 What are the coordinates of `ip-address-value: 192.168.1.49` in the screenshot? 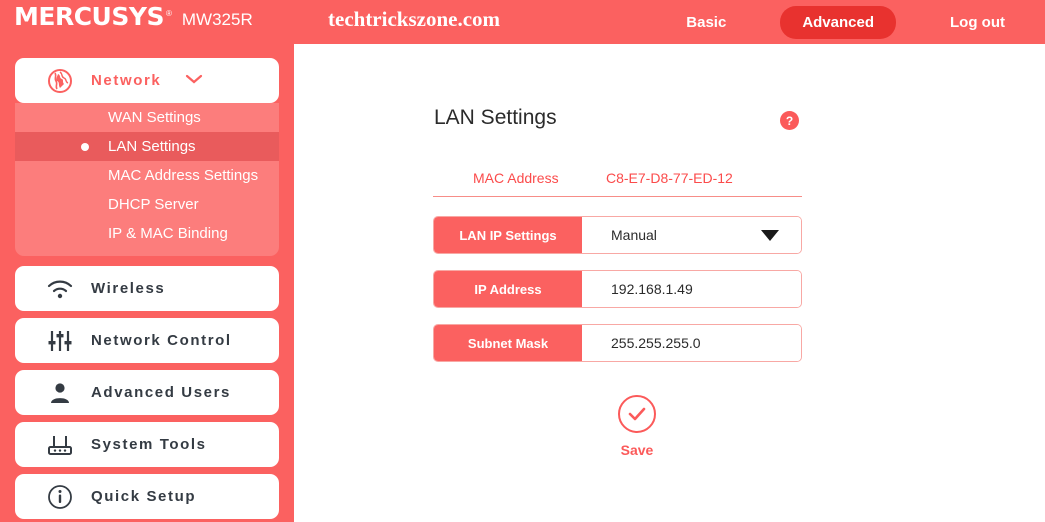 It's located at (652, 289).